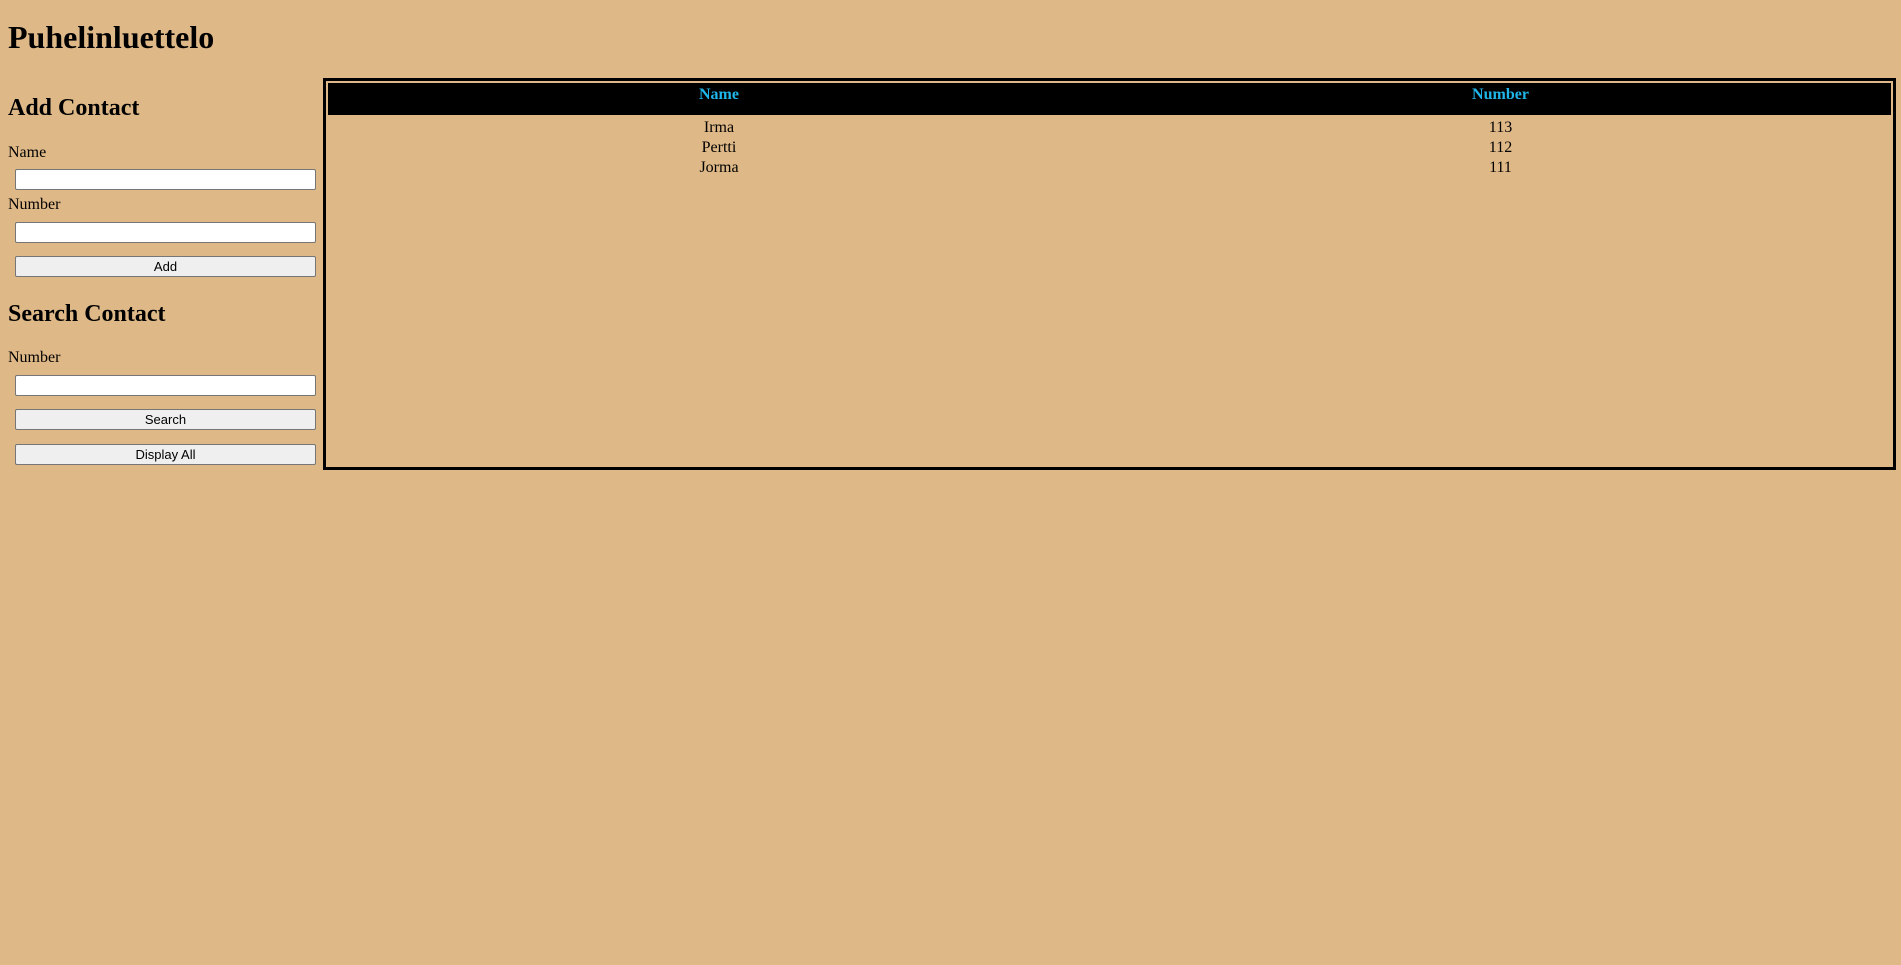 The width and height of the screenshot is (1901, 965). What do you see at coordinates (1500, 167) in the screenshot?
I see `contact-number-cell: 111` at bounding box center [1500, 167].